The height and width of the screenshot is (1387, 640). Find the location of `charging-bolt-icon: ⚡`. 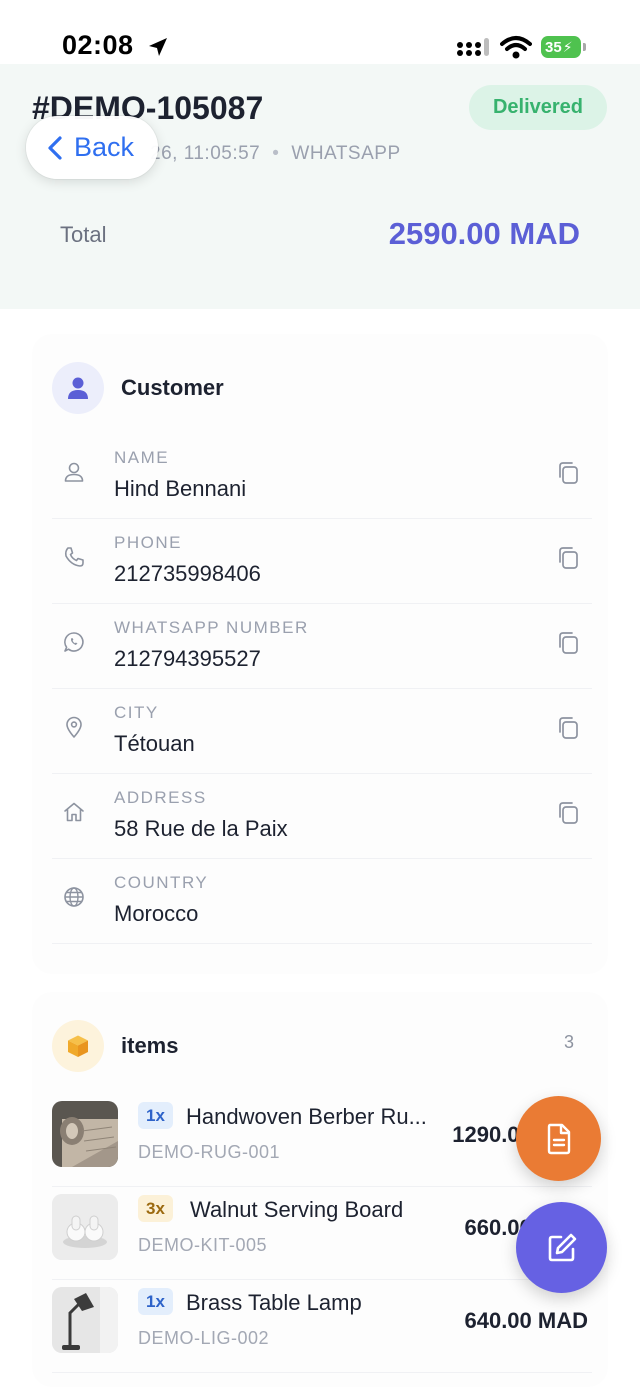

charging-bolt-icon: ⚡ is located at coordinates (567, 46).